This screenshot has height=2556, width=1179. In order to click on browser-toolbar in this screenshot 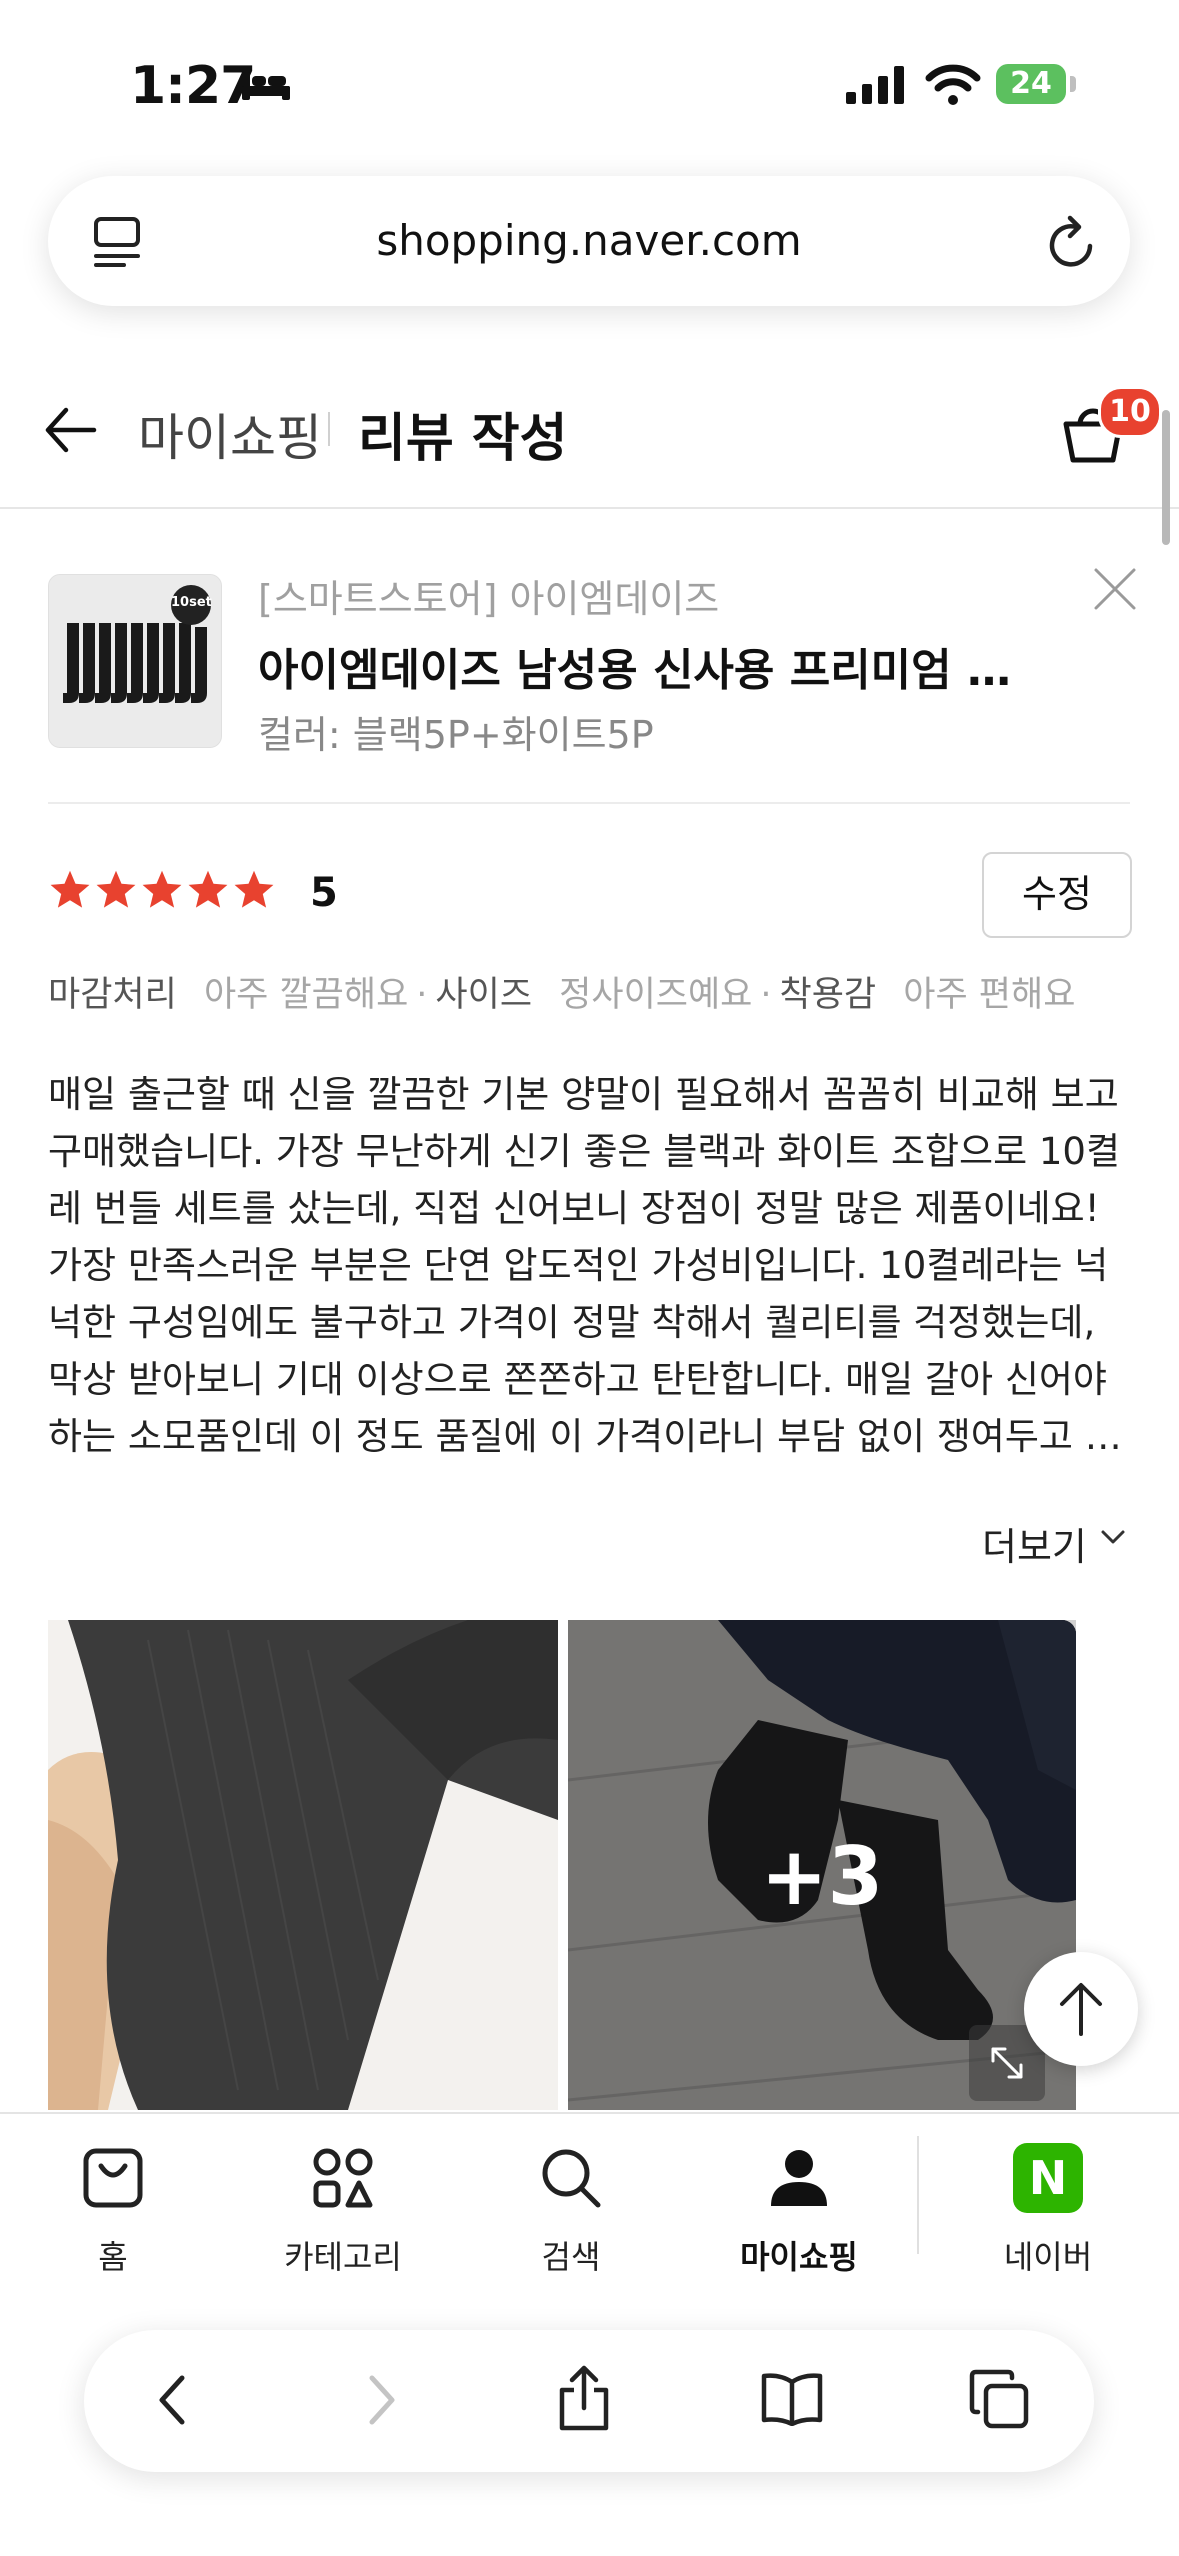, I will do `click(589, 2401)`.